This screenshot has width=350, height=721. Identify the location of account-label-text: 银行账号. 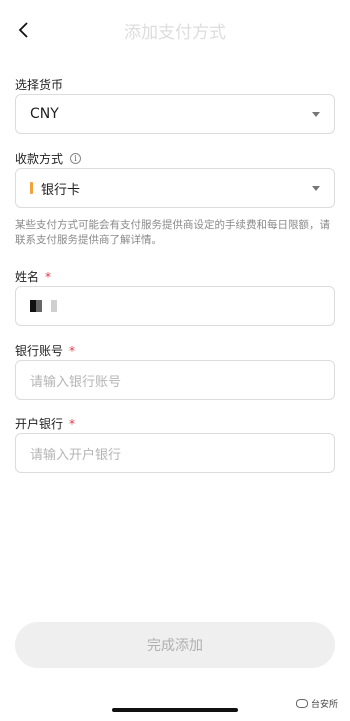
(39, 351).